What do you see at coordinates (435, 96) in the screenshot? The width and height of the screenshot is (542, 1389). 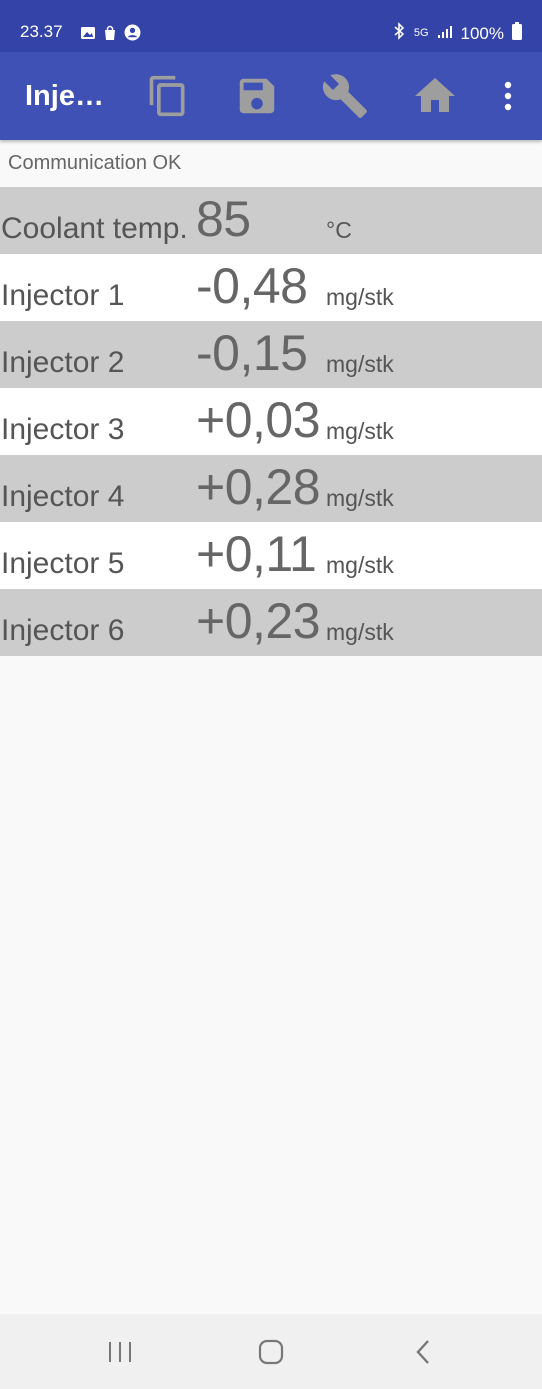 I see `home-icon` at bounding box center [435, 96].